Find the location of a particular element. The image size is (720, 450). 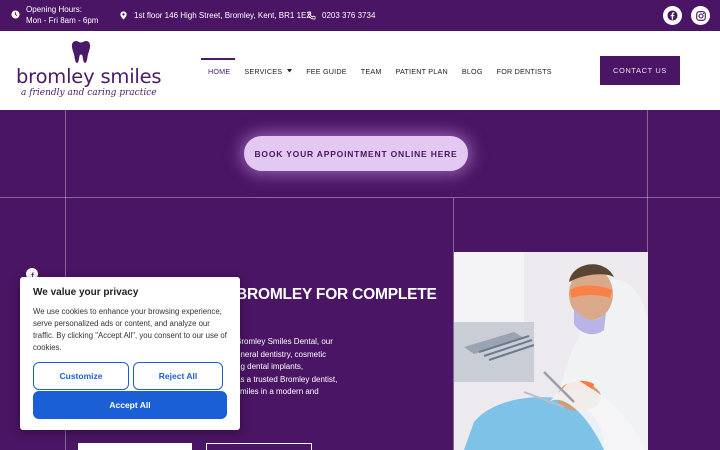

phone: 0203 376 3734 is located at coordinates (341, 15).